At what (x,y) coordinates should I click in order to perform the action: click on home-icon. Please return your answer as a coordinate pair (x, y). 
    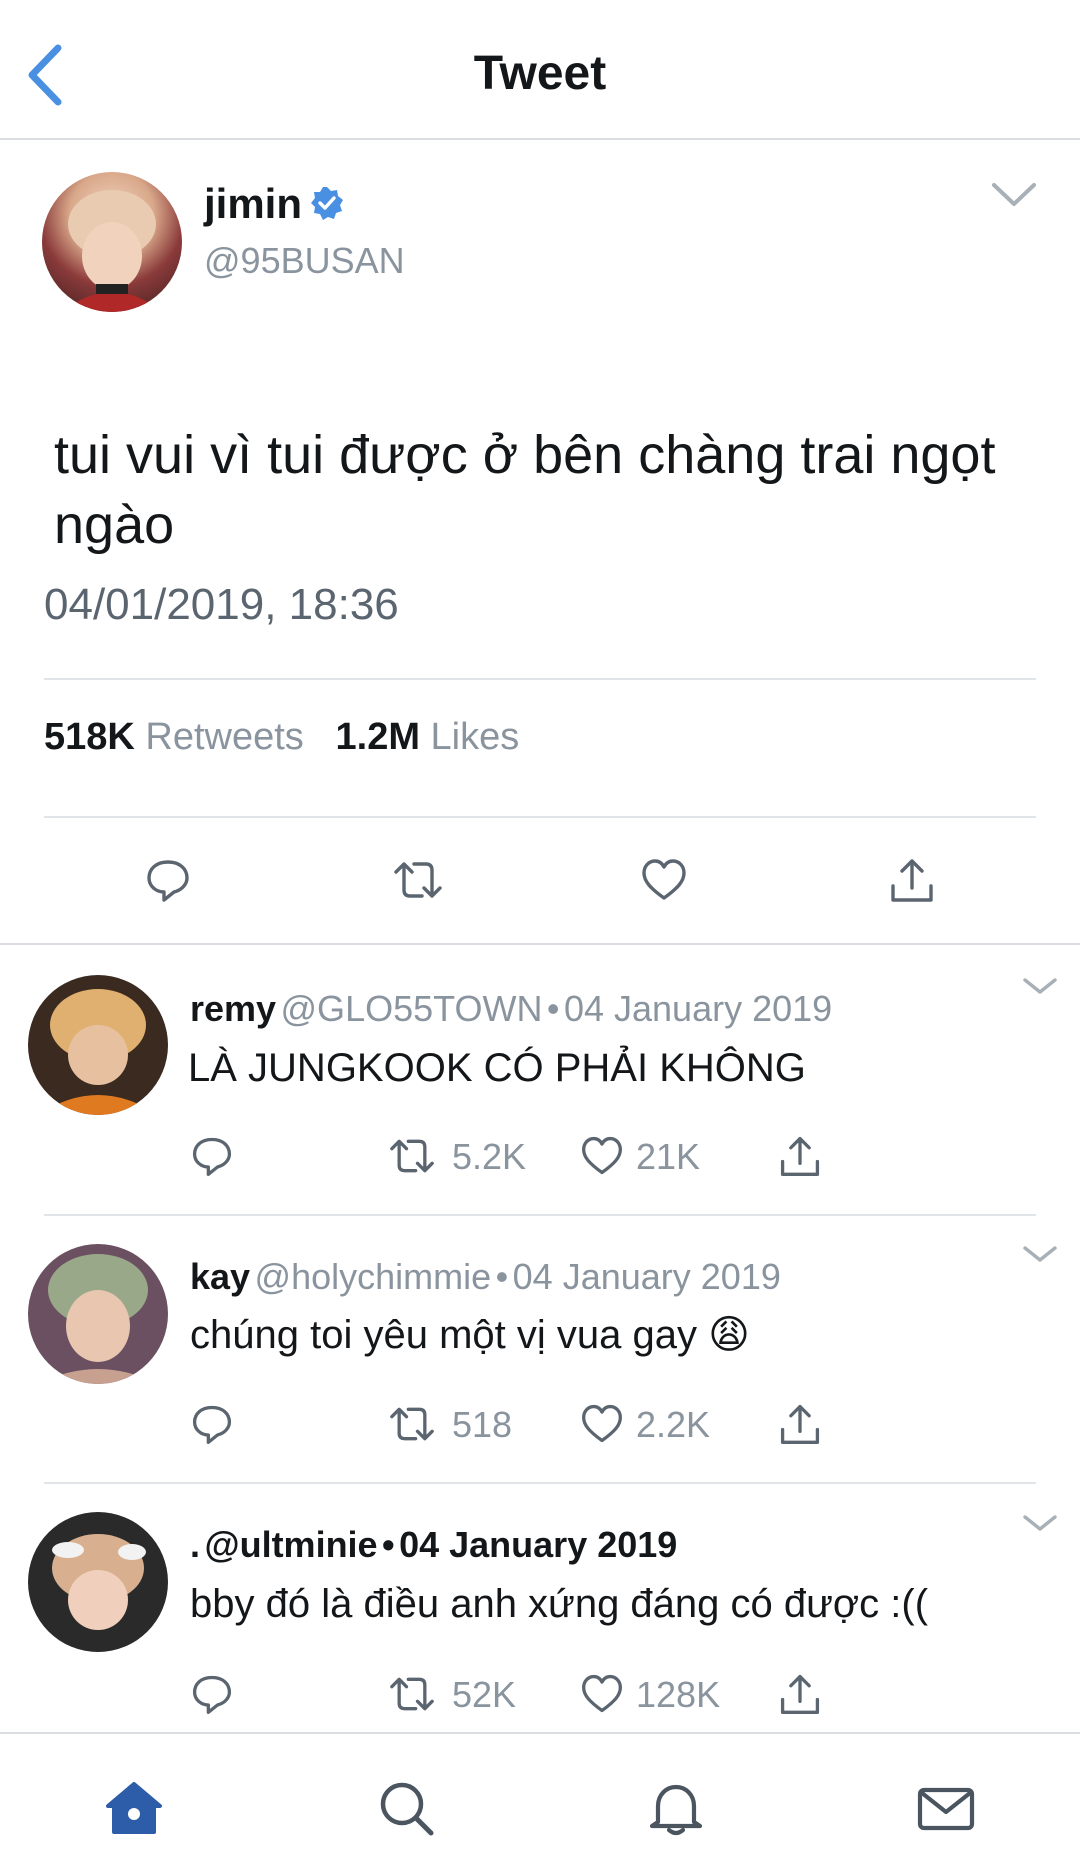
    Looking at the image, I should click on (134, 1808).